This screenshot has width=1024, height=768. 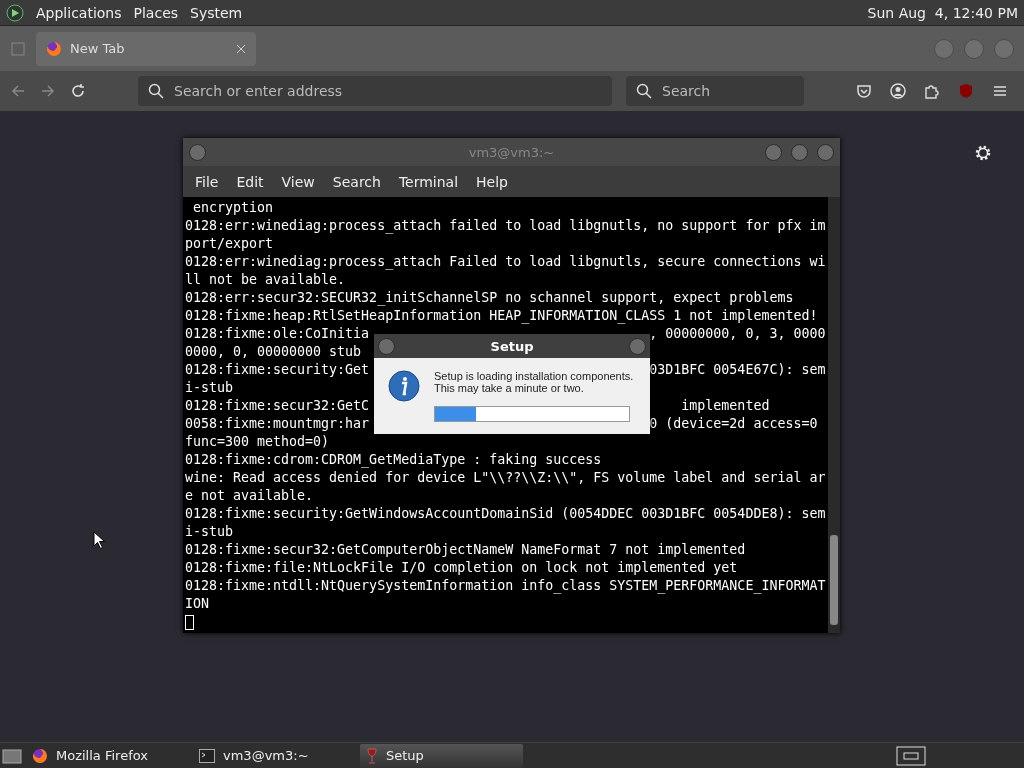 I want to click on desktop-icon, so click(x=12, y=755).